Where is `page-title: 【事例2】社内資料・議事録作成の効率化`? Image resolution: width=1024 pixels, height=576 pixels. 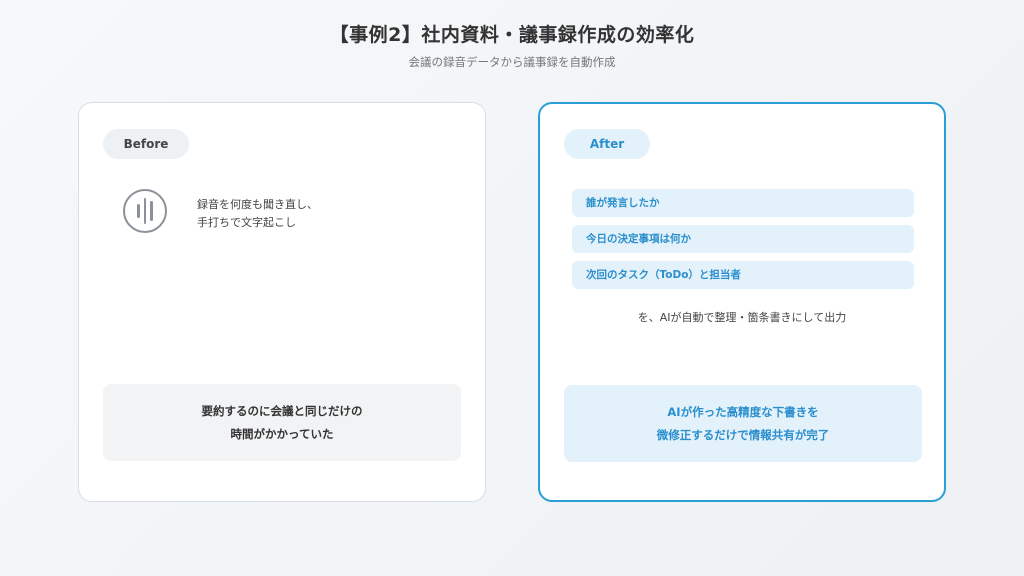
page-title: 【事例2】社内資料・議事録作成の効率化 is located at coordinates (512, 35).